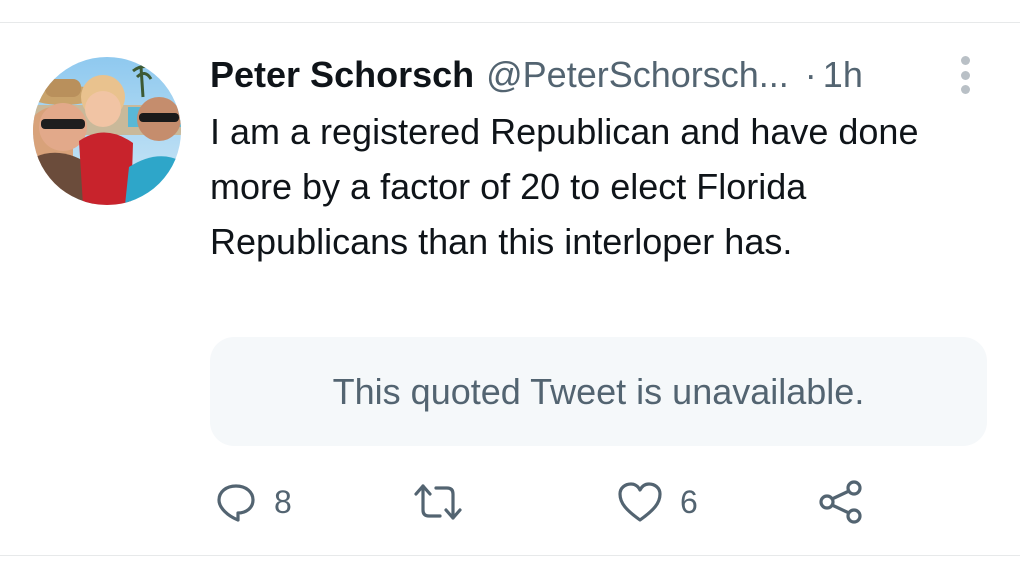 This screenshot has height=566, width=1020. I want to click on tweet-actions: 8 6, so click(510, 502).